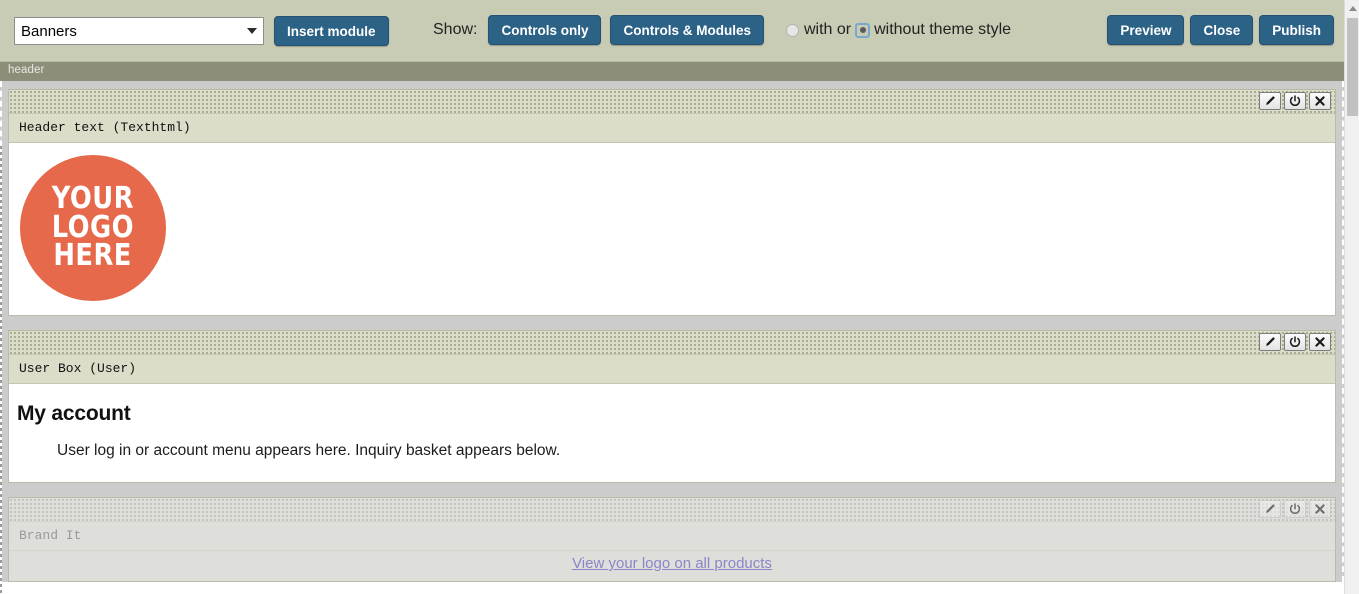 Image resolution: width=1359 pixels, height=594 pixels. What do you see at coordinates (252, 31) in the screenshot?
I see `chevron-down-icon` at bounding box center [252, 31].